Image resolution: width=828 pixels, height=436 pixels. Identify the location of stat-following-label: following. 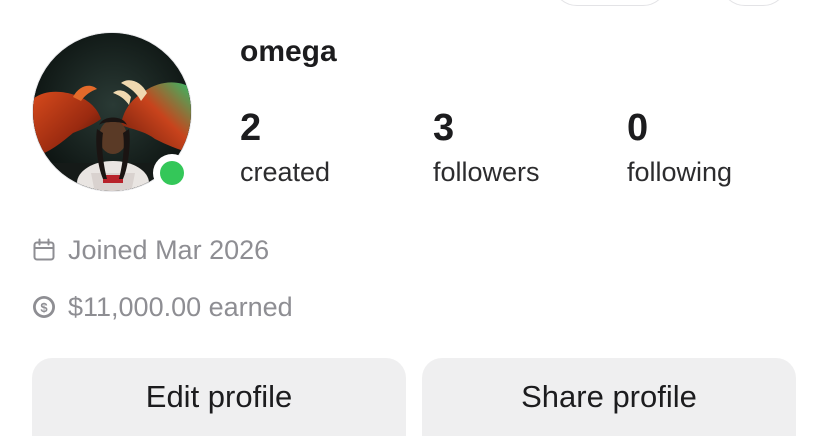
(680, 172).